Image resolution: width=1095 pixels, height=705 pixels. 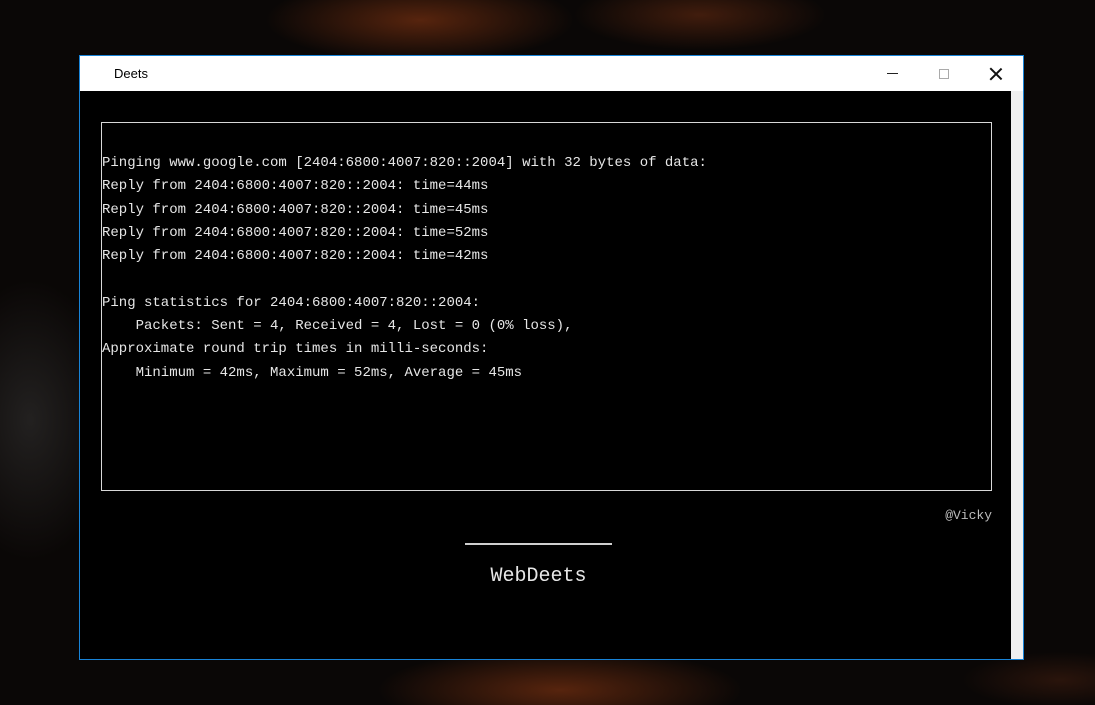 I want to click on window-title: Deets, so click(x=131, y=73).